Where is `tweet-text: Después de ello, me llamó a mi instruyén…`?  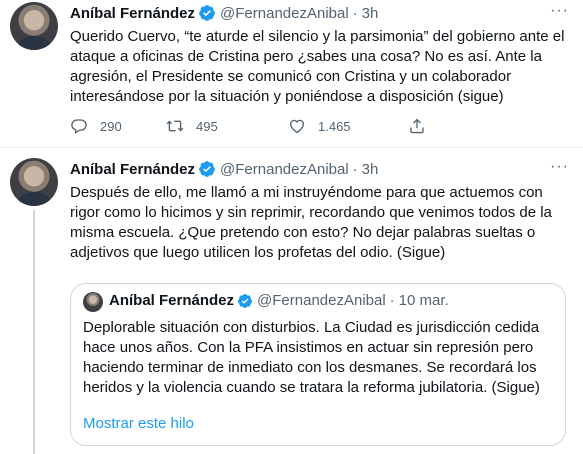
tweet-text: Después de ello, me llamó a mi instruyén… is located at coordinates (311, 222).